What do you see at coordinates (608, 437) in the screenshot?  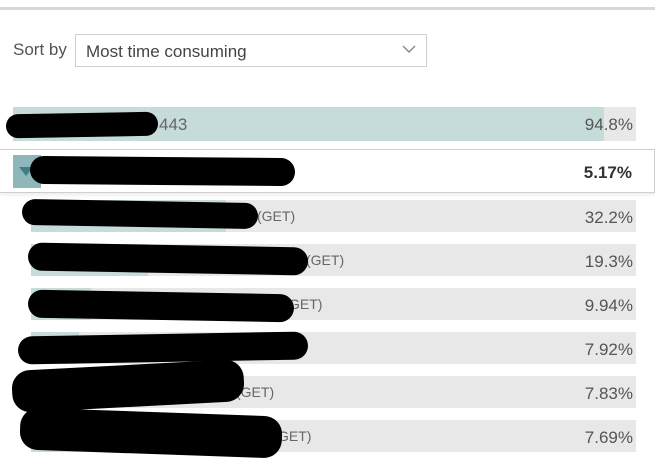 I see `time-percent: 7.69%` at bounding box center [608, 437].